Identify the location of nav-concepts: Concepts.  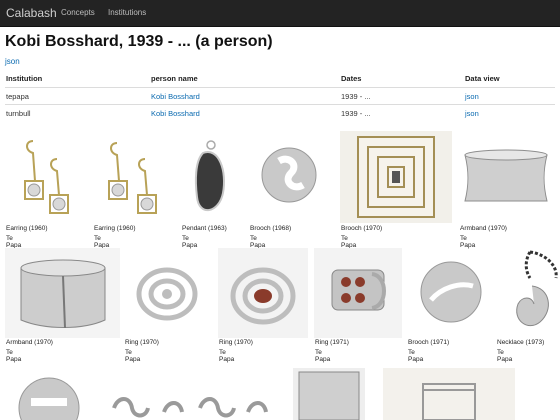
(78, 12).